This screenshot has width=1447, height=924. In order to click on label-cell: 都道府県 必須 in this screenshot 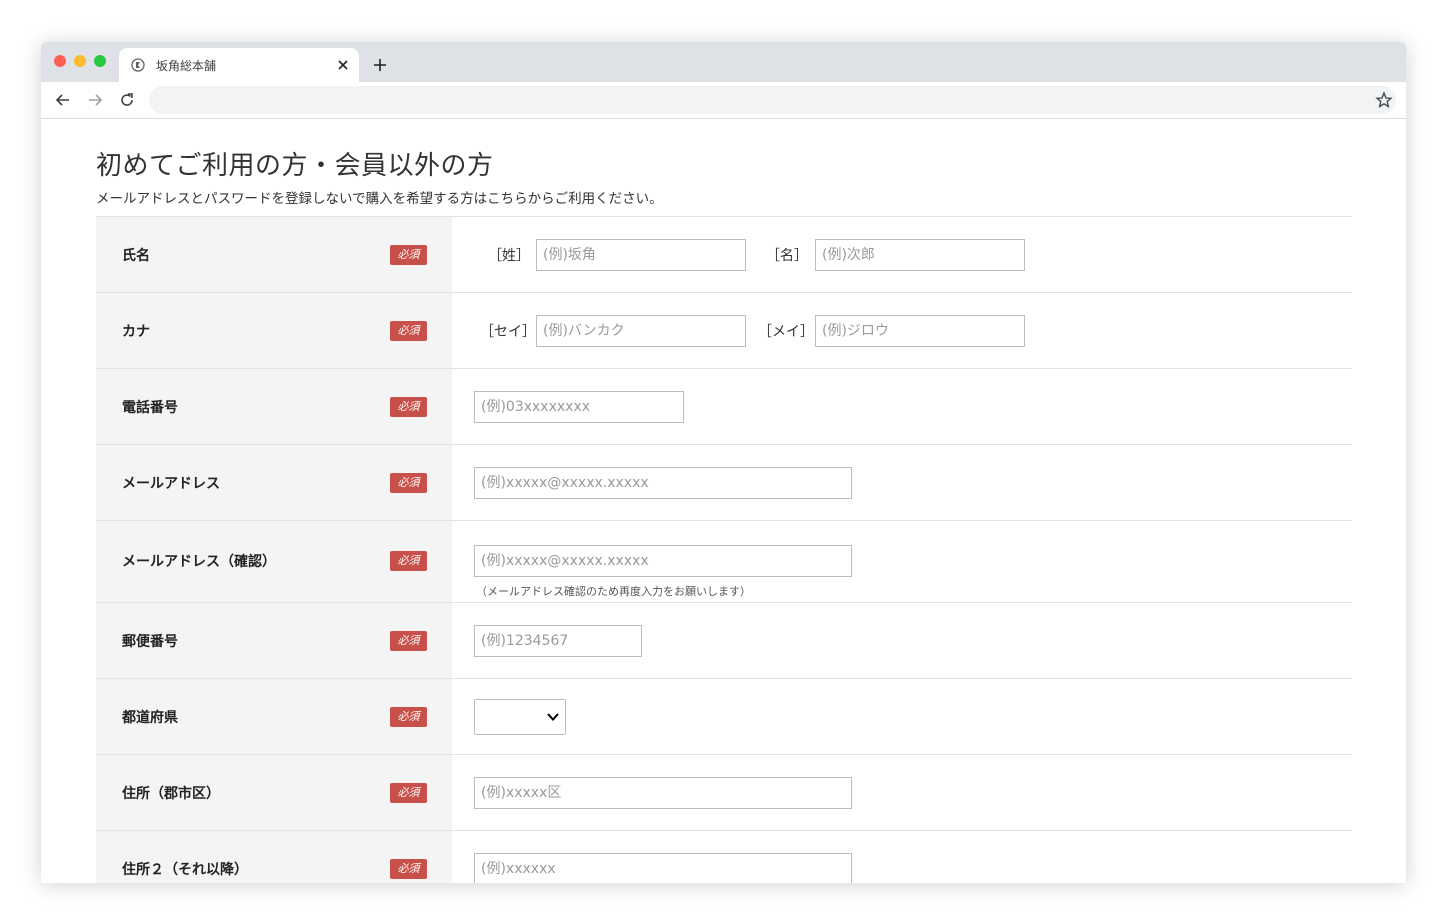, I will do `click(274, 716)`.